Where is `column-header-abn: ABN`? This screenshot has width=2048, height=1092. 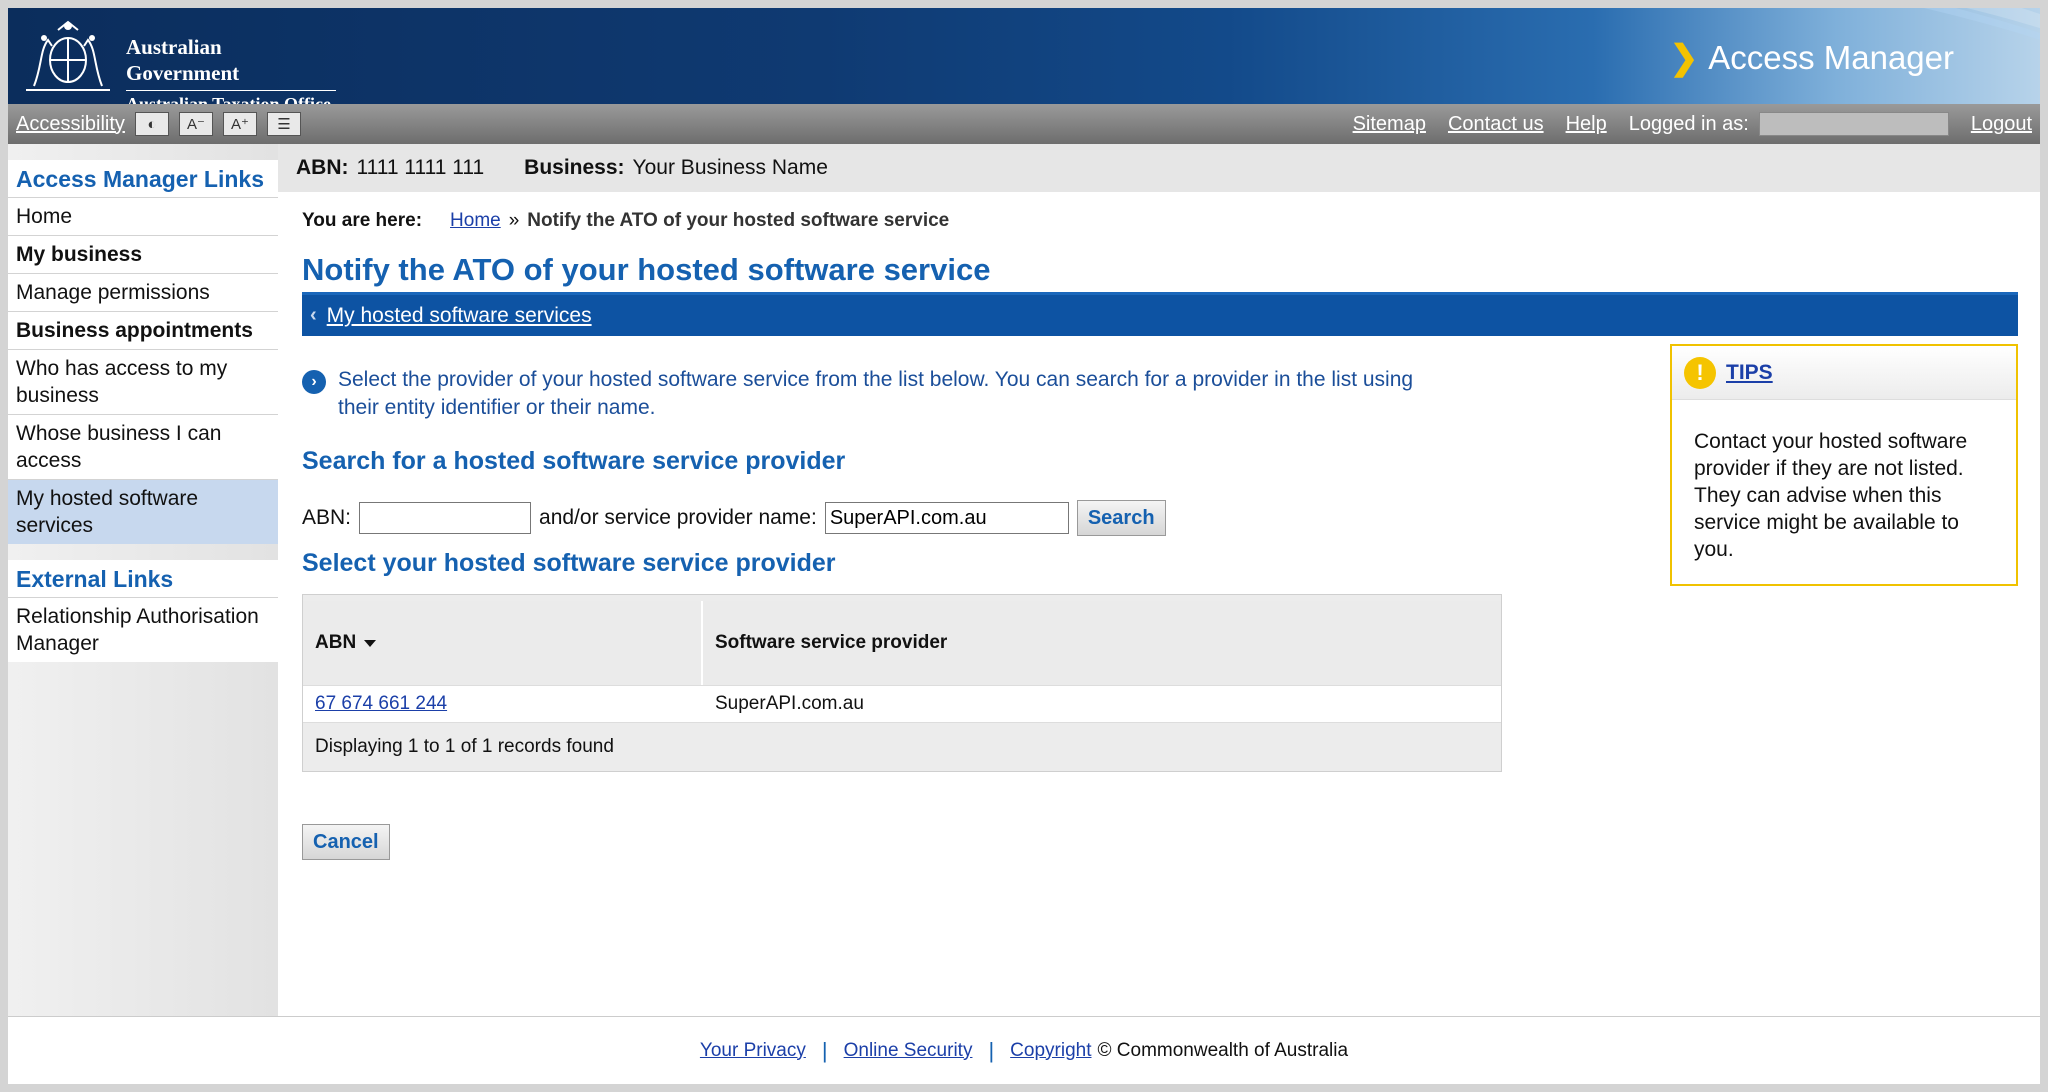
column-header-abn: ABN is located at coordinates (503, 643).